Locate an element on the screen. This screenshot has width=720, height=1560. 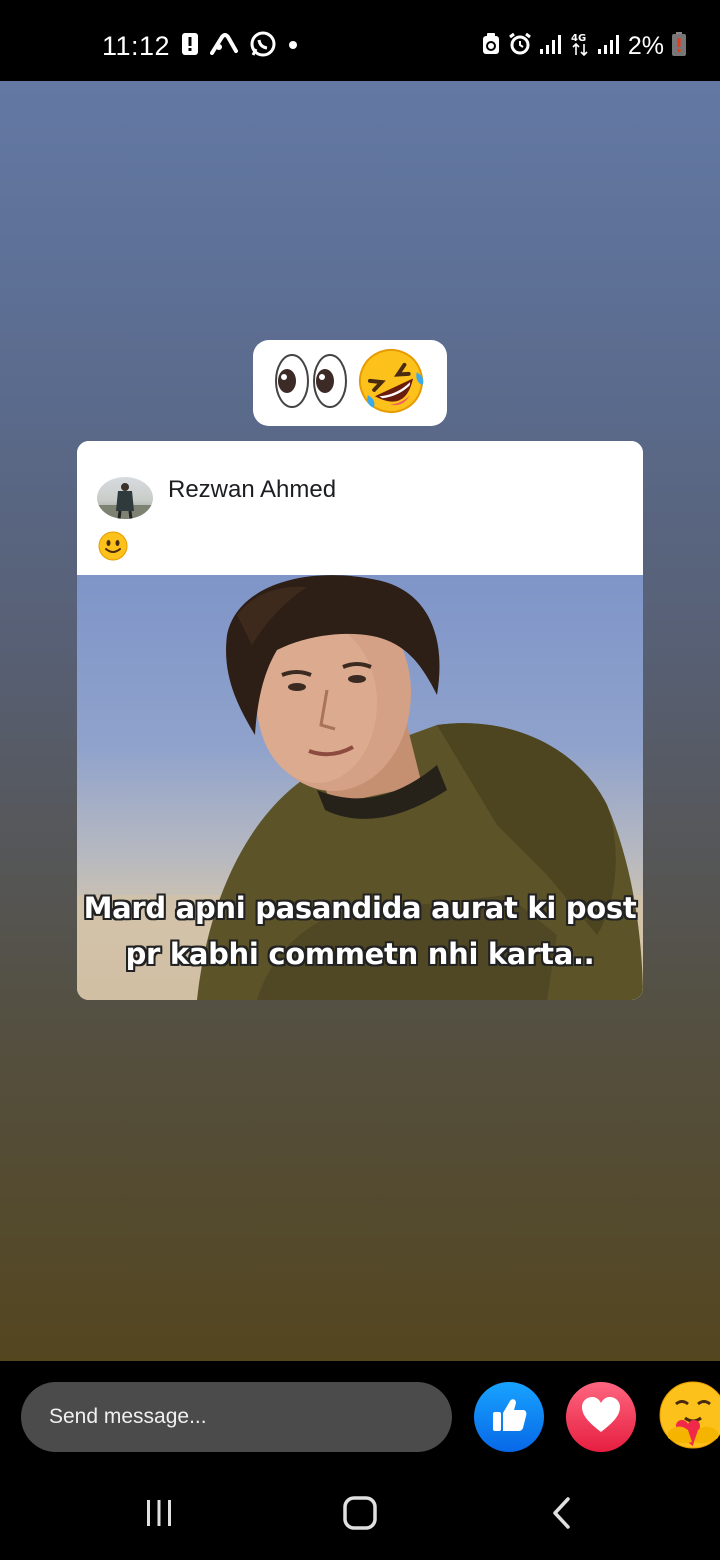
battery-icon is located at coordinates (679, 46).